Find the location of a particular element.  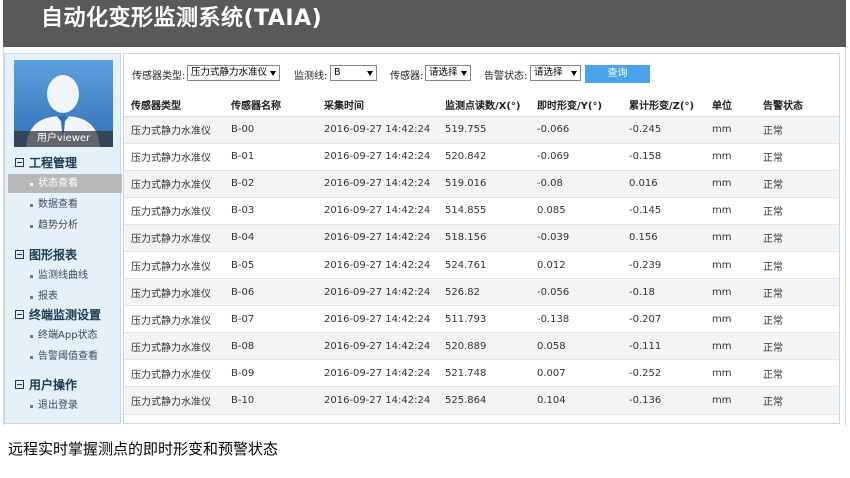

nav-group-label: 用户操作 is located at coordinates (53, 385).